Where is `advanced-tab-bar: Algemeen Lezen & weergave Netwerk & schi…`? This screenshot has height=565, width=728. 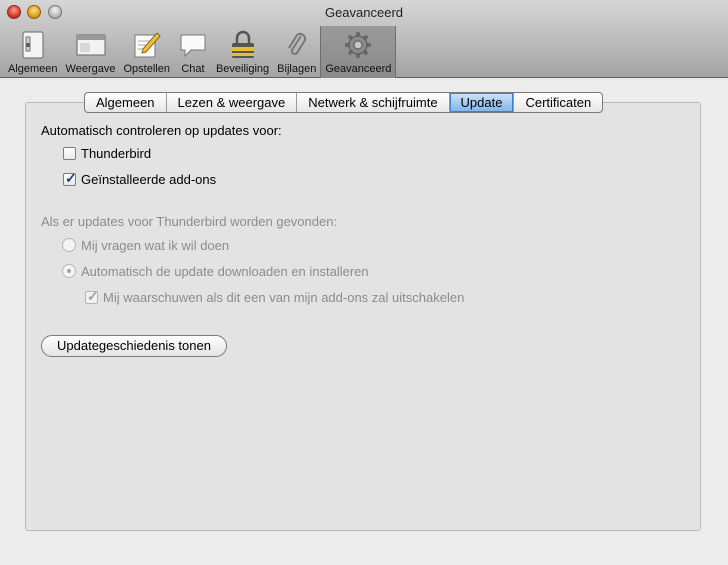
advanced-tab-bar: Algemeen Lezen & weergave Netwerk & schi… is located at coordinates (344, 102).